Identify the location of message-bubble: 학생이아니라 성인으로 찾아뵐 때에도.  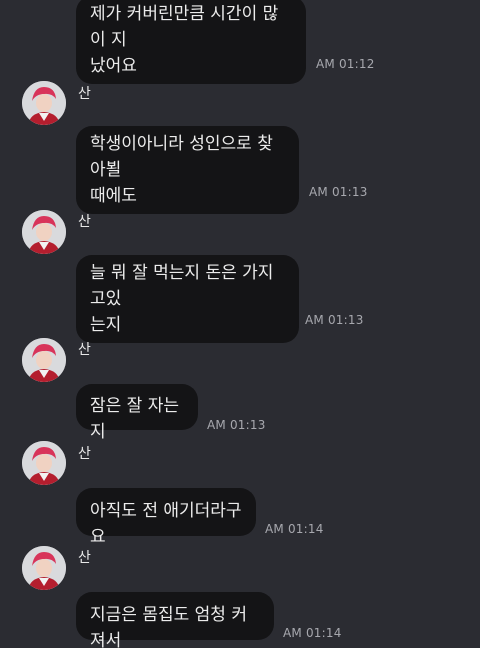
(187, 170).